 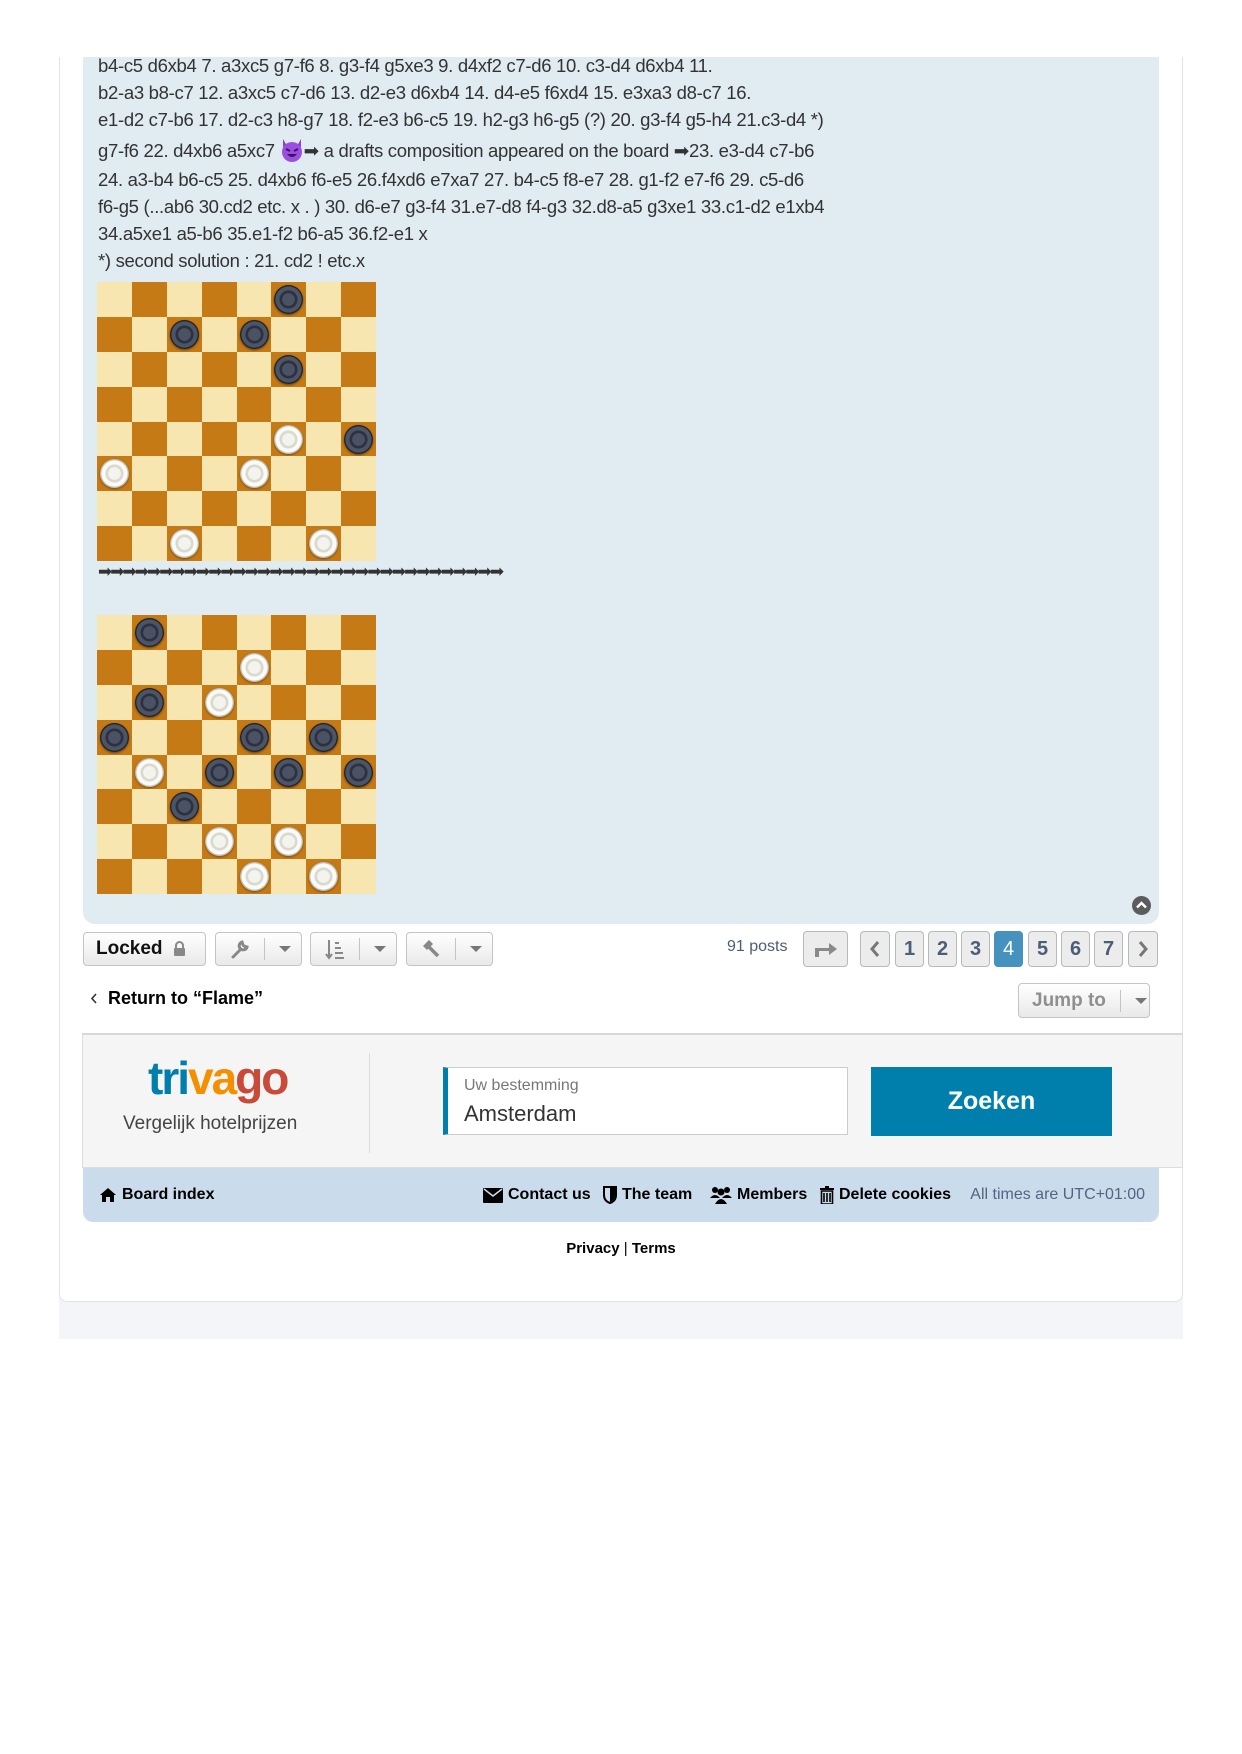 I want to click on ad-tagline: Vergelijk hotelprijzen, so click(x=210, y=1123).